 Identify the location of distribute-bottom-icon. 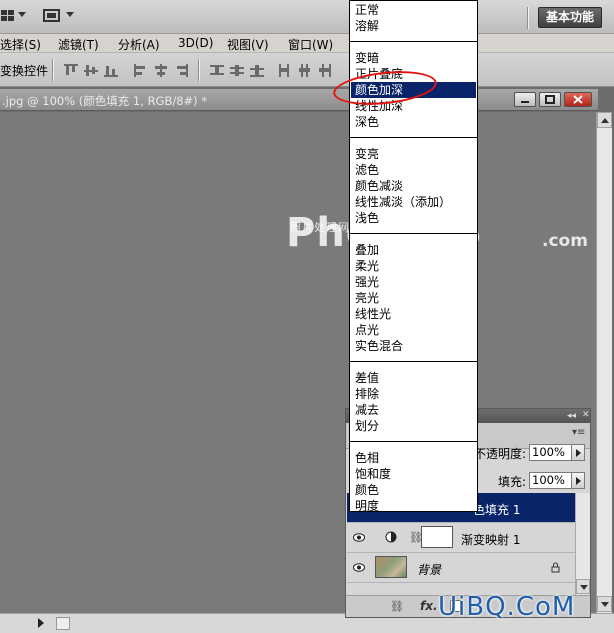
(257, 70).